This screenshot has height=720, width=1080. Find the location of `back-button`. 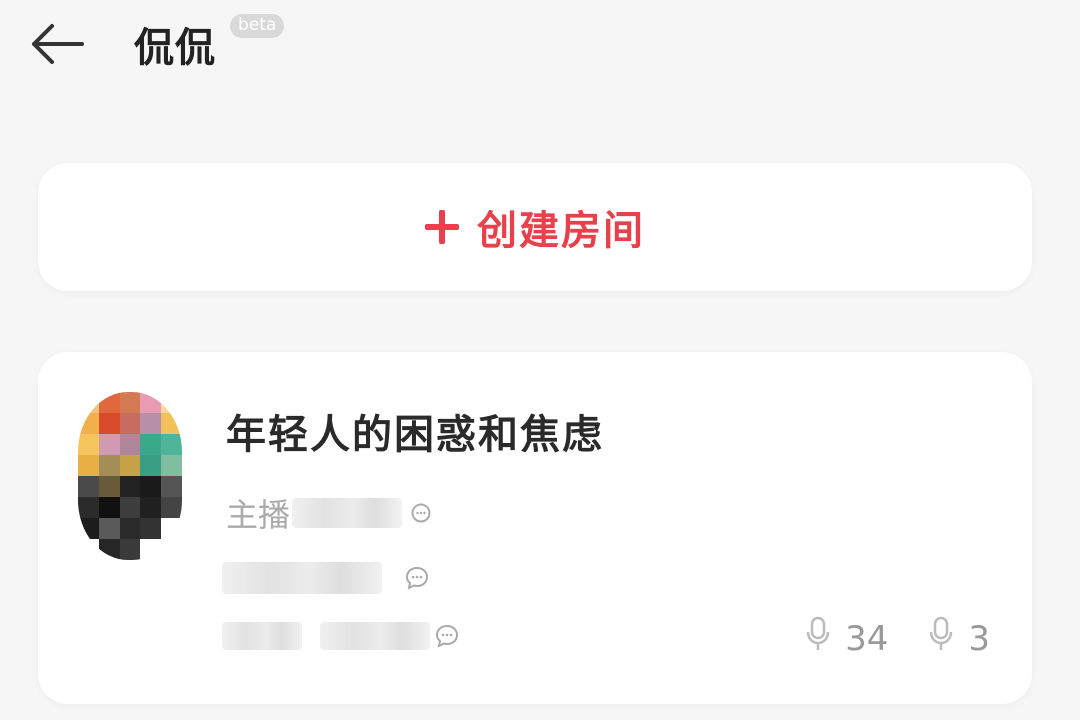

back-button is located at coordinates (56, 46).